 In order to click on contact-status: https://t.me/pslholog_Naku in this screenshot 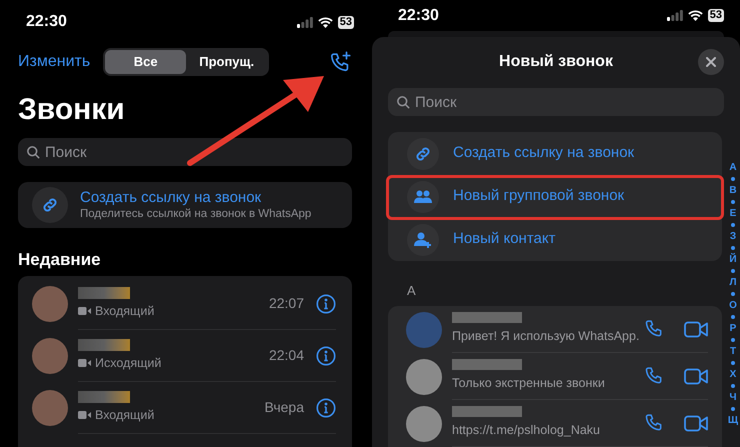, I will do `click(526, 431)`.